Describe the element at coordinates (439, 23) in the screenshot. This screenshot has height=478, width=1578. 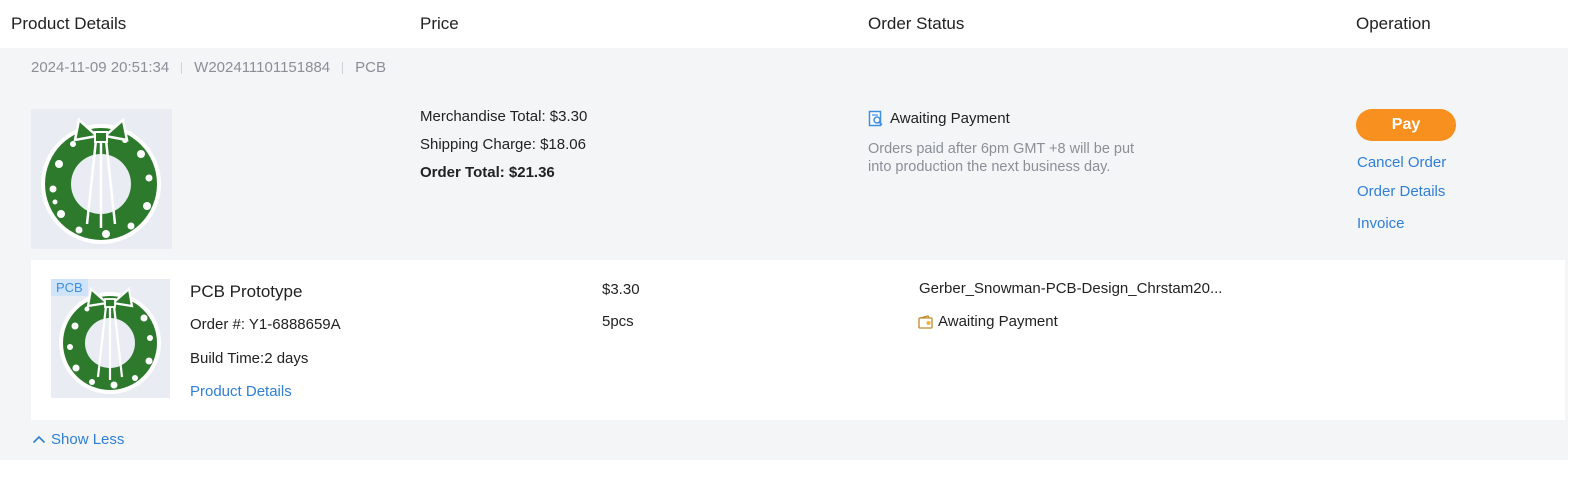
I see `column-price: Price` at that location.